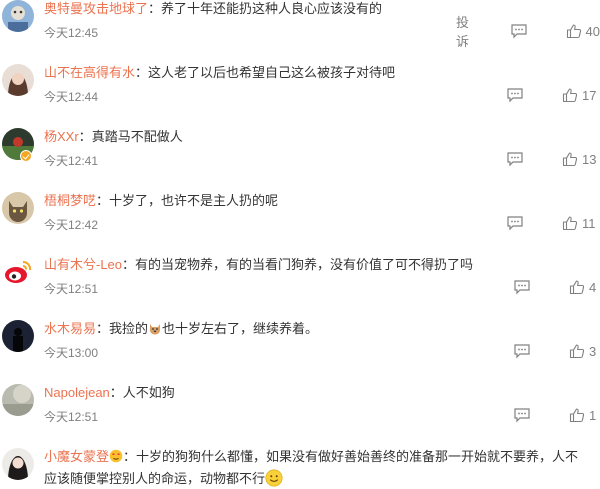 The image size is (600, 489). Describe the element at coordinates (593, 287) in the screenshot. I see `like-count: 4` at that location.